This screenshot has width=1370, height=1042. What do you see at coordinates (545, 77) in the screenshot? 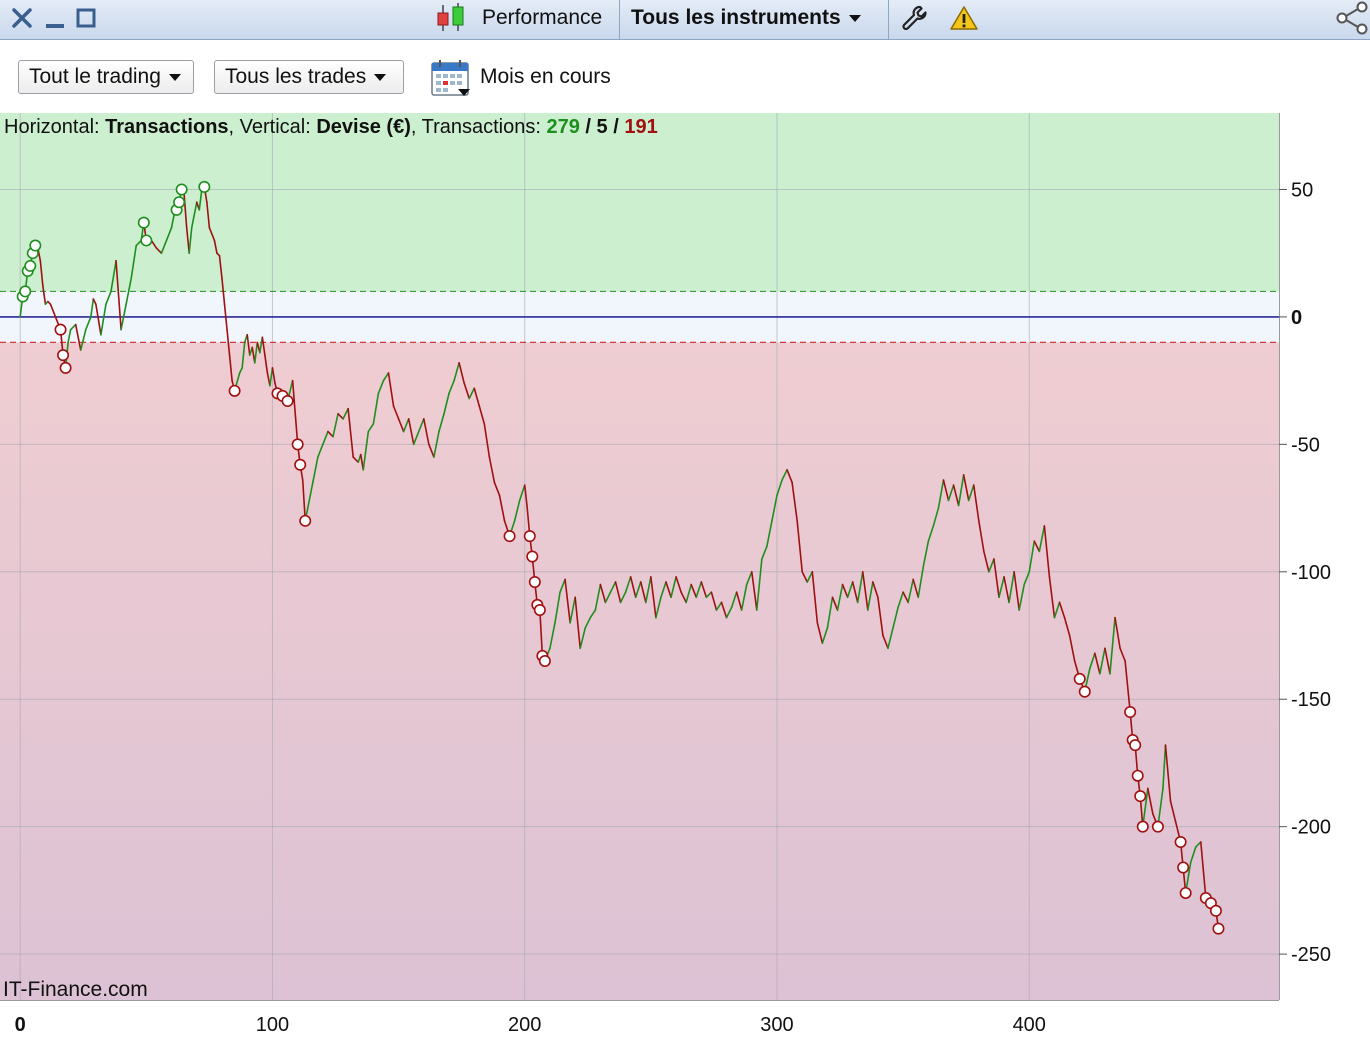
I see `period-label: Mois en cours` at bounding box center [545, 77].